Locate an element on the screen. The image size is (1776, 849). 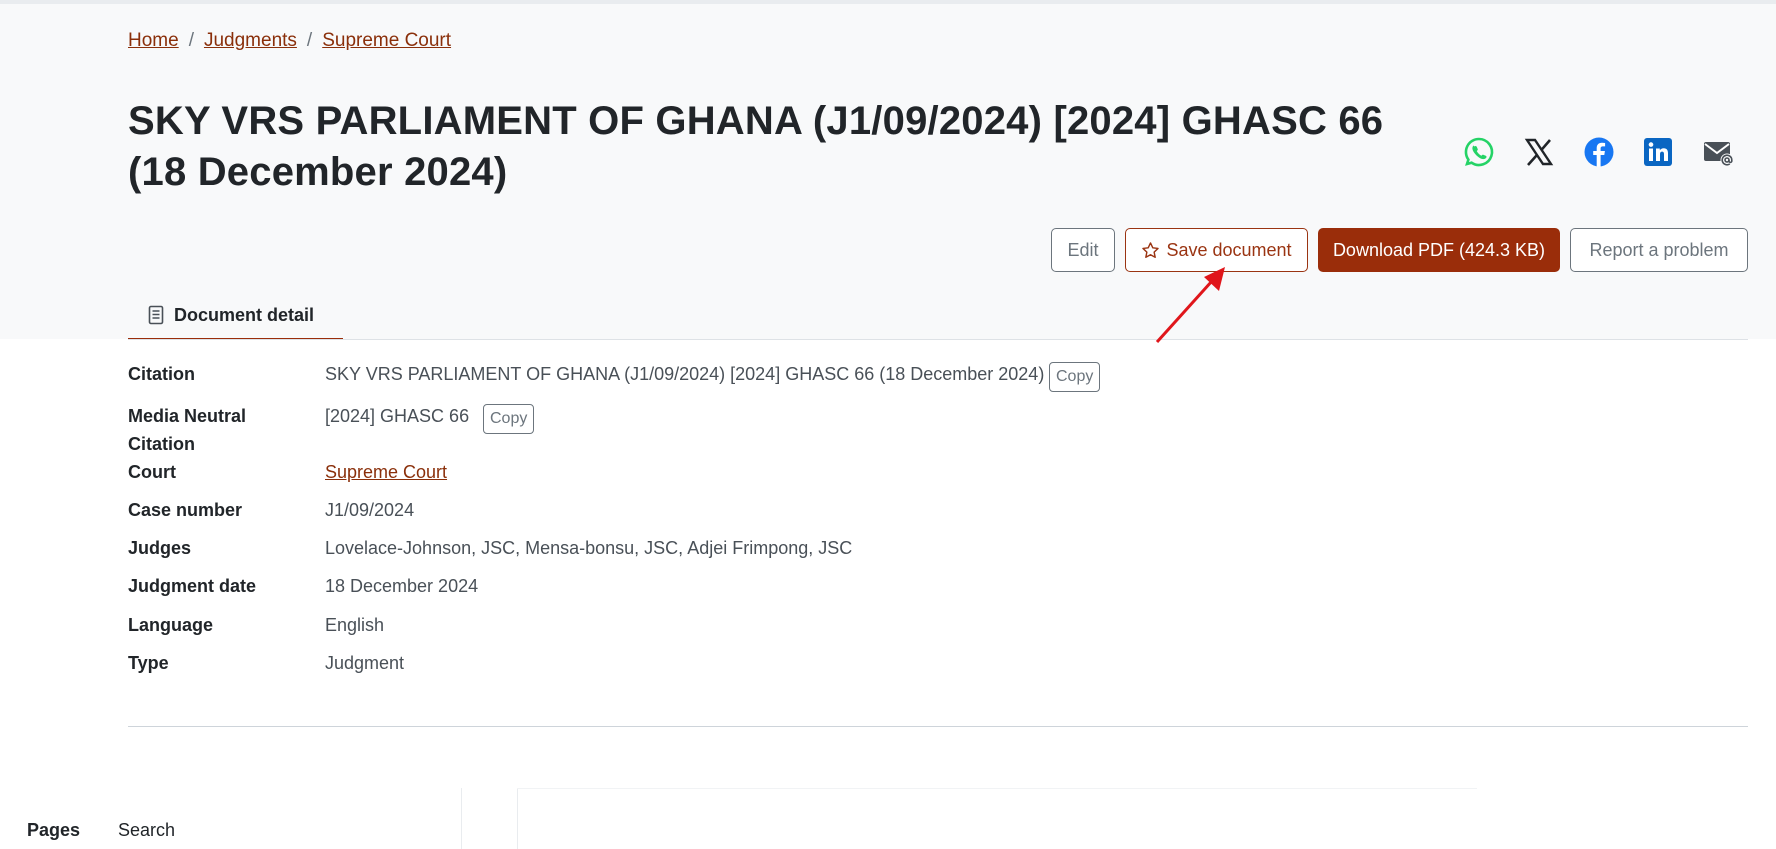
court-value: Supreme Court is located at coordinates (386, 472).